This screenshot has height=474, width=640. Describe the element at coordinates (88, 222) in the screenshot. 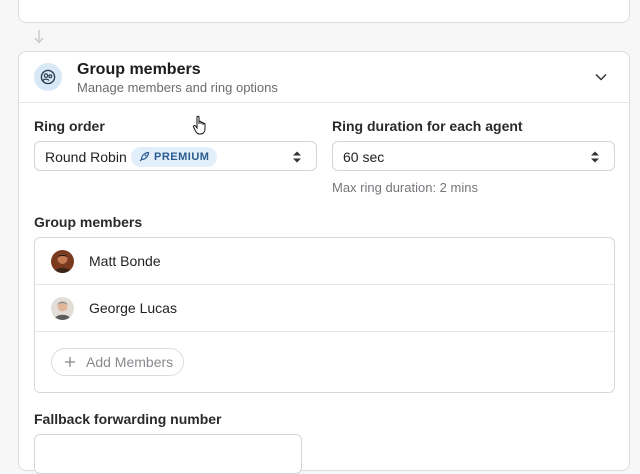

I see `group-members-label: Group members` at that location.